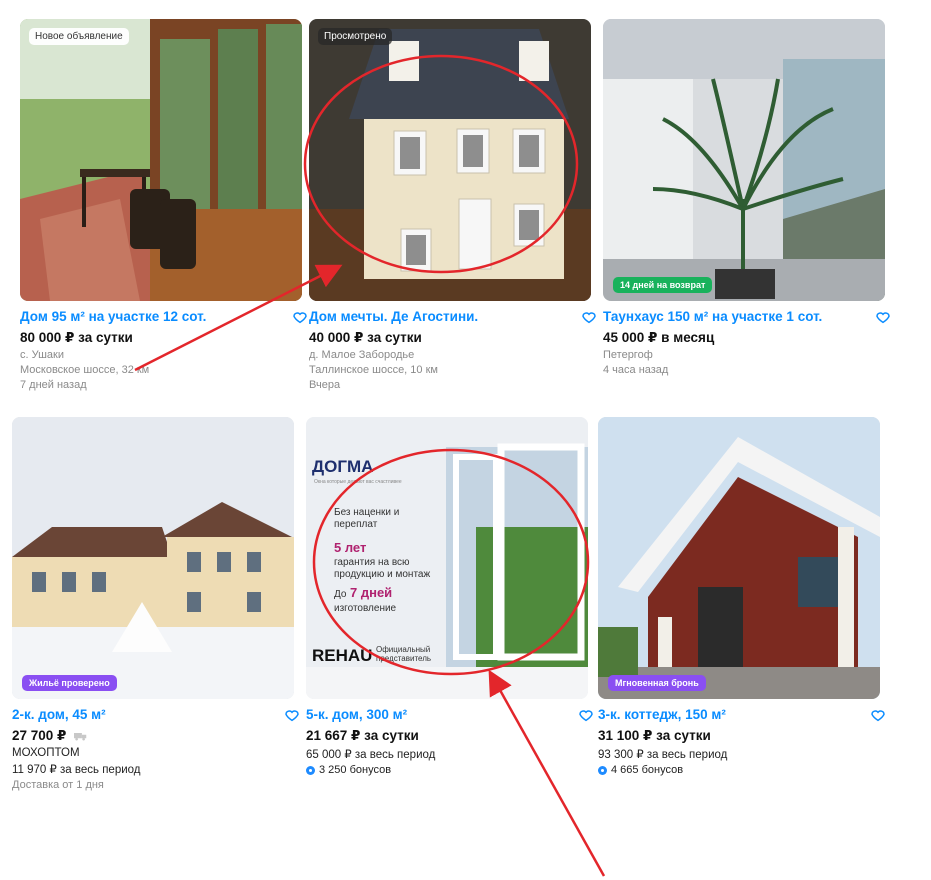  What do you see at coordinates (358, 482) in the screenshot?
I see `ad-tagline: Окна которые делают вас счастливее` at bounding box center [358, 482].